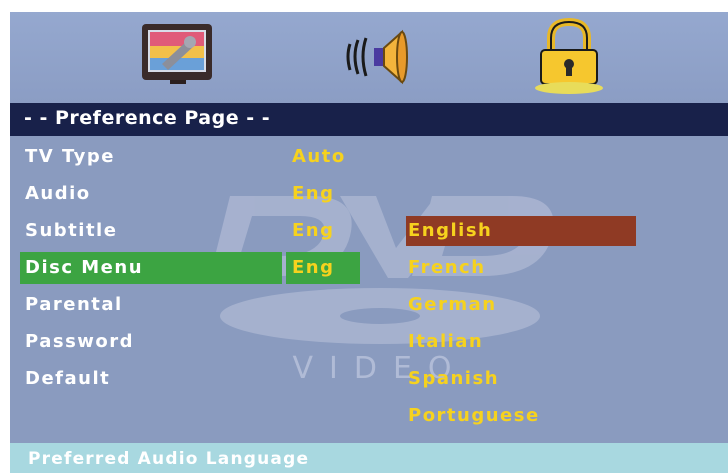  What do you see at coordinates (125, 194) in the screenshot?
I see `menu-item-audio: Audio` at bounding box center [125, 194].